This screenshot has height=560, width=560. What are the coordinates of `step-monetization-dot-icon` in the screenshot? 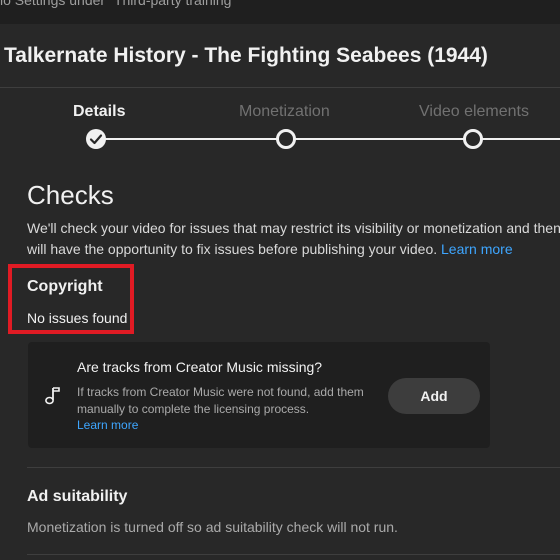 It's located at (286, 139).